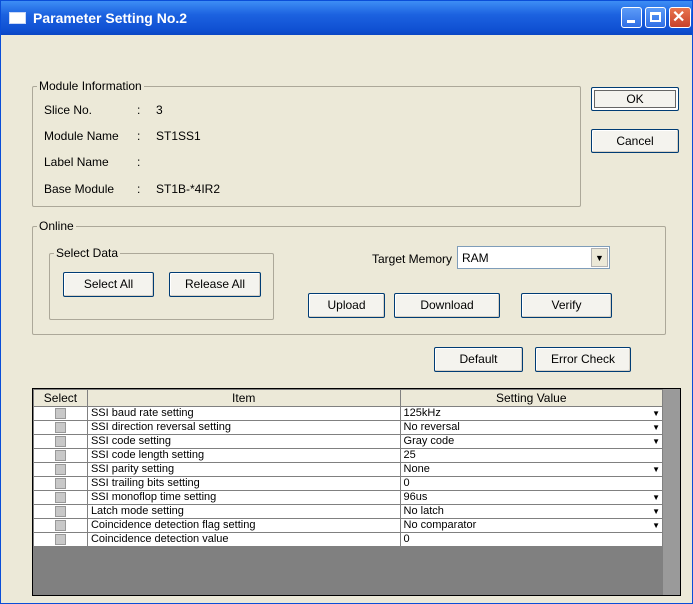  I want to click on window-title: Parameter Setting No.2, so click(110, 18).